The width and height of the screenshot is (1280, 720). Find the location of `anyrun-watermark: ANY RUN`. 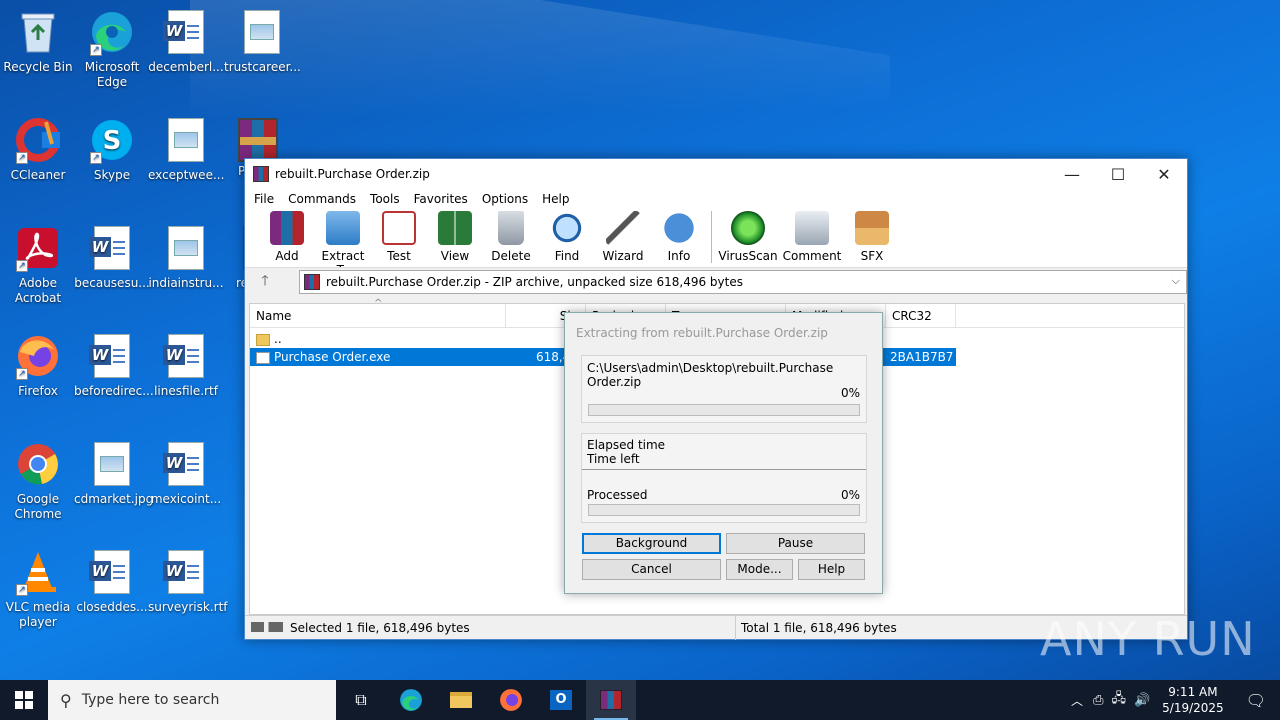

anyrun-watermark: ANY RUN is located at coordinates (1148, 639).